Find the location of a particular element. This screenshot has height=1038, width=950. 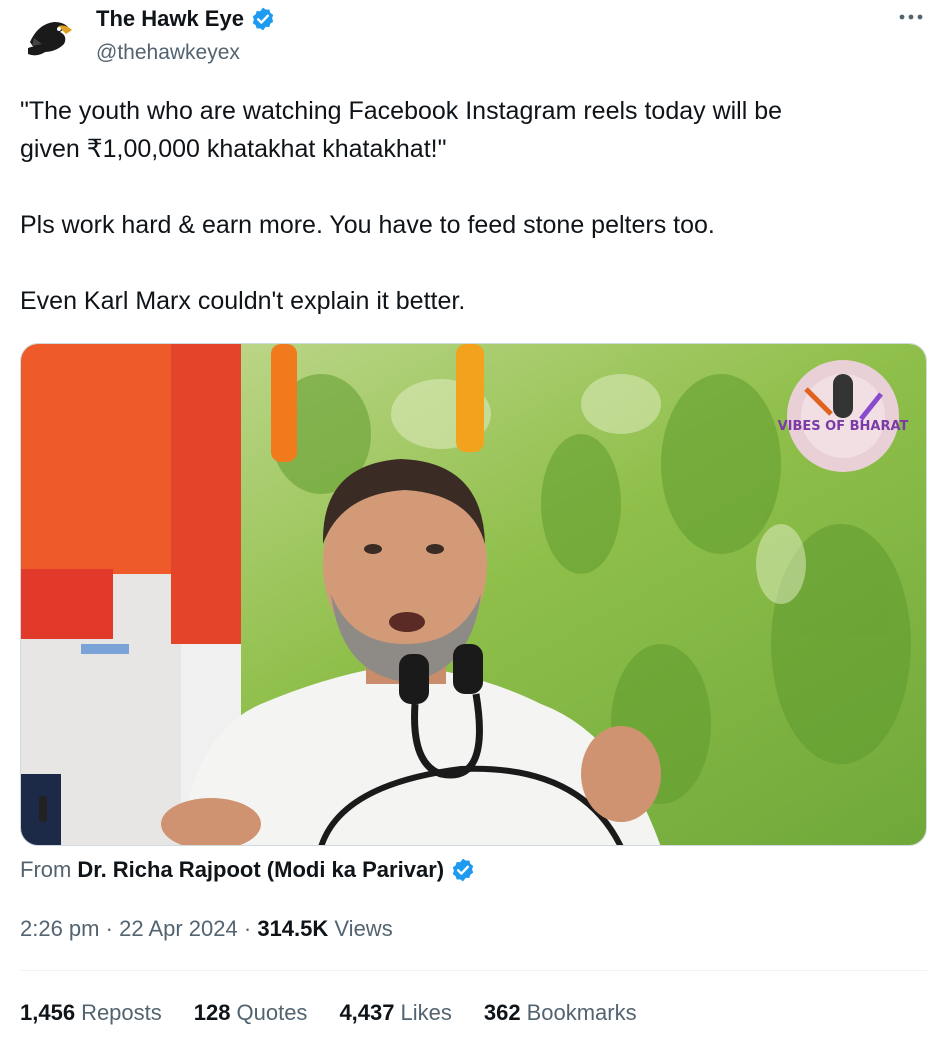

likes-stat: 4,437 Likes is located at coordinates (395, 1013).